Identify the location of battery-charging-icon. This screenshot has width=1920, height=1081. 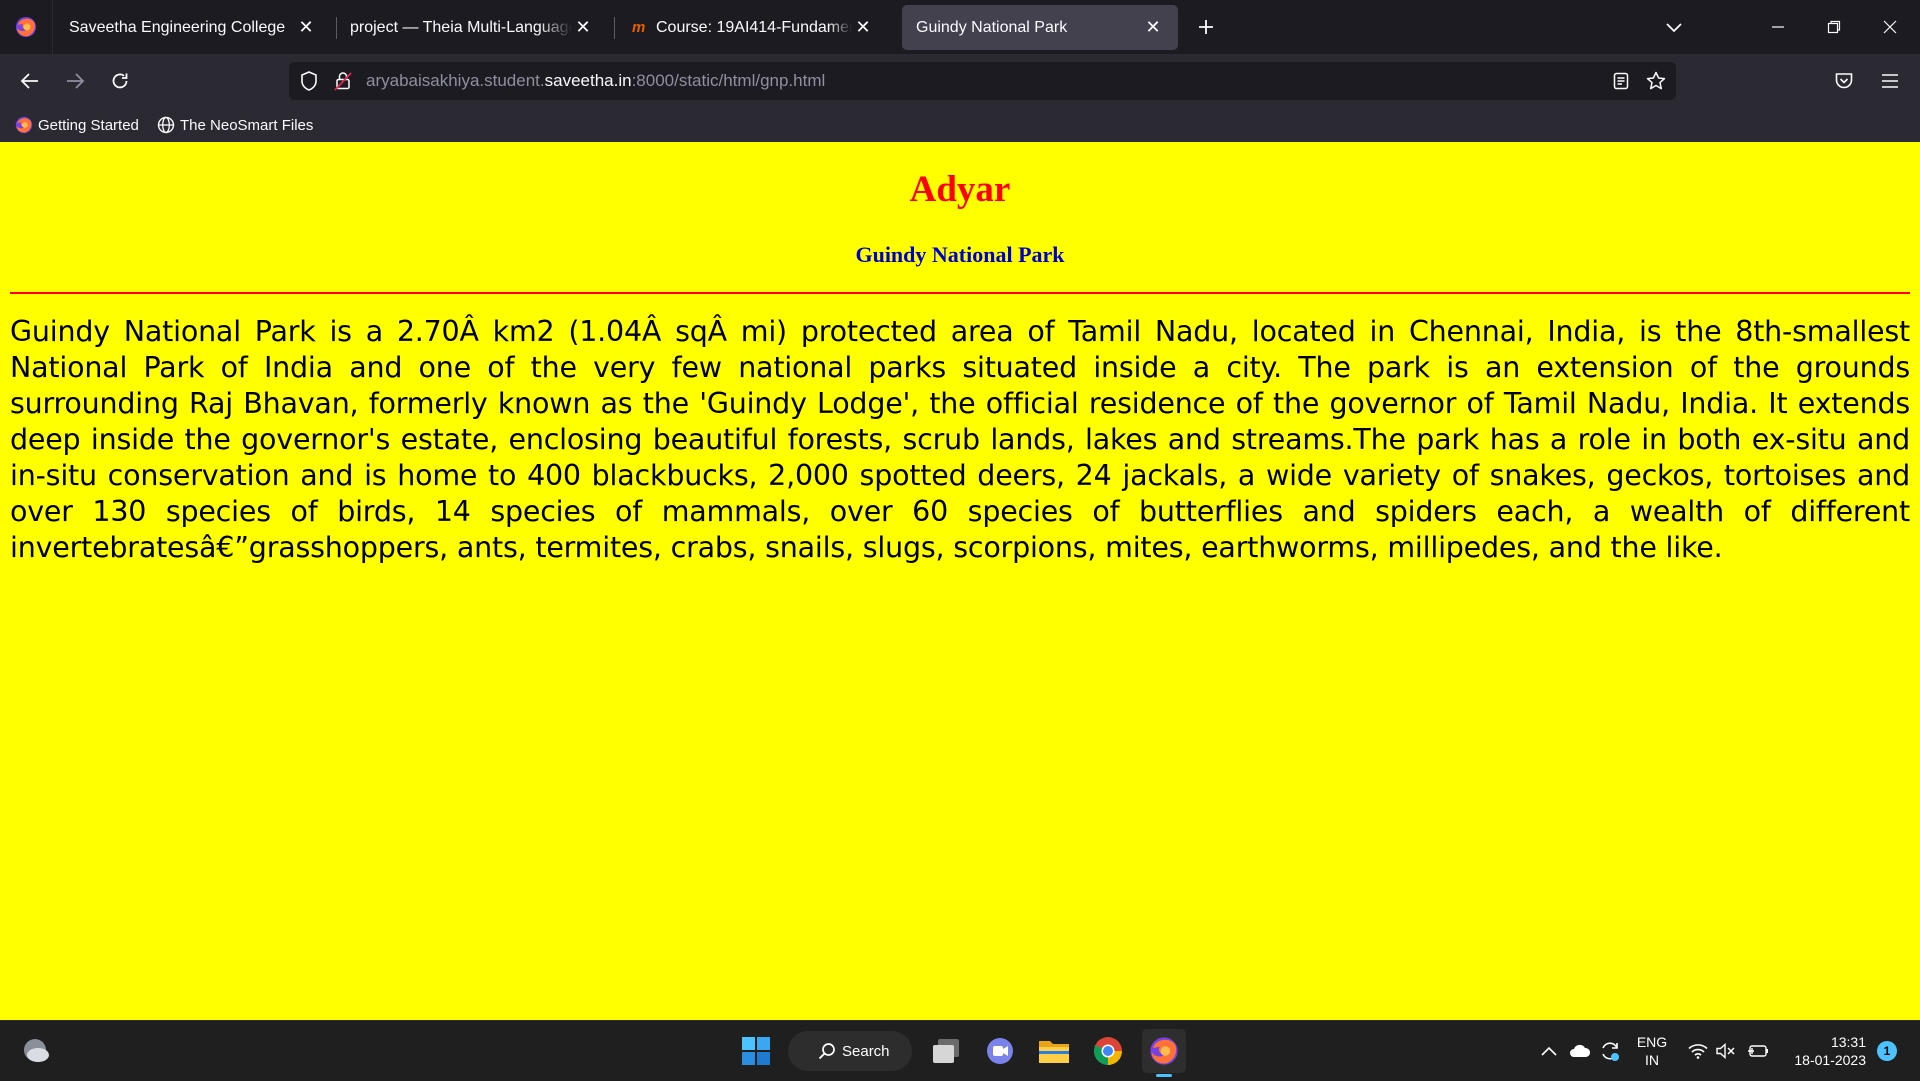
(1758, 1051).